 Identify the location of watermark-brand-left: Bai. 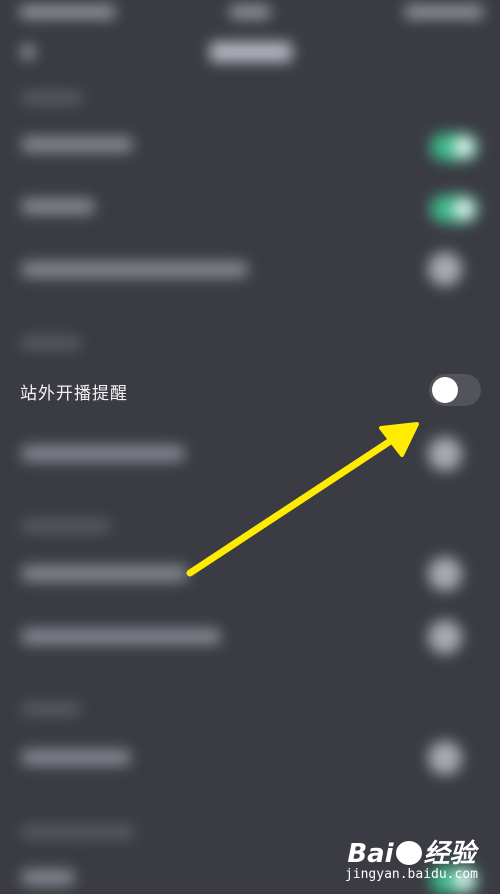
(370, 854).